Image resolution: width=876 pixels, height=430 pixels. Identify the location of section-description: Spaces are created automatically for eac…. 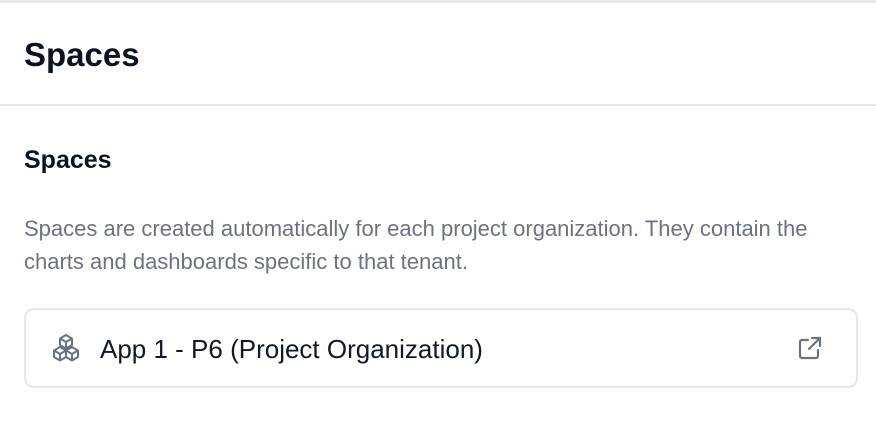
(416, 245).